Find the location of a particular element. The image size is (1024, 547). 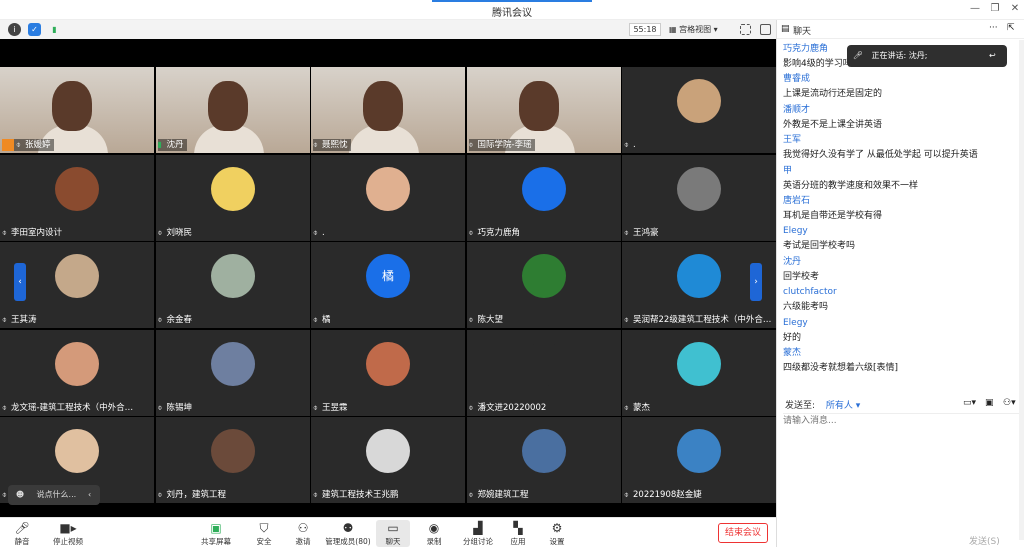

send-to-select: 所有人 ▾ is located at coordinates (843, 406).